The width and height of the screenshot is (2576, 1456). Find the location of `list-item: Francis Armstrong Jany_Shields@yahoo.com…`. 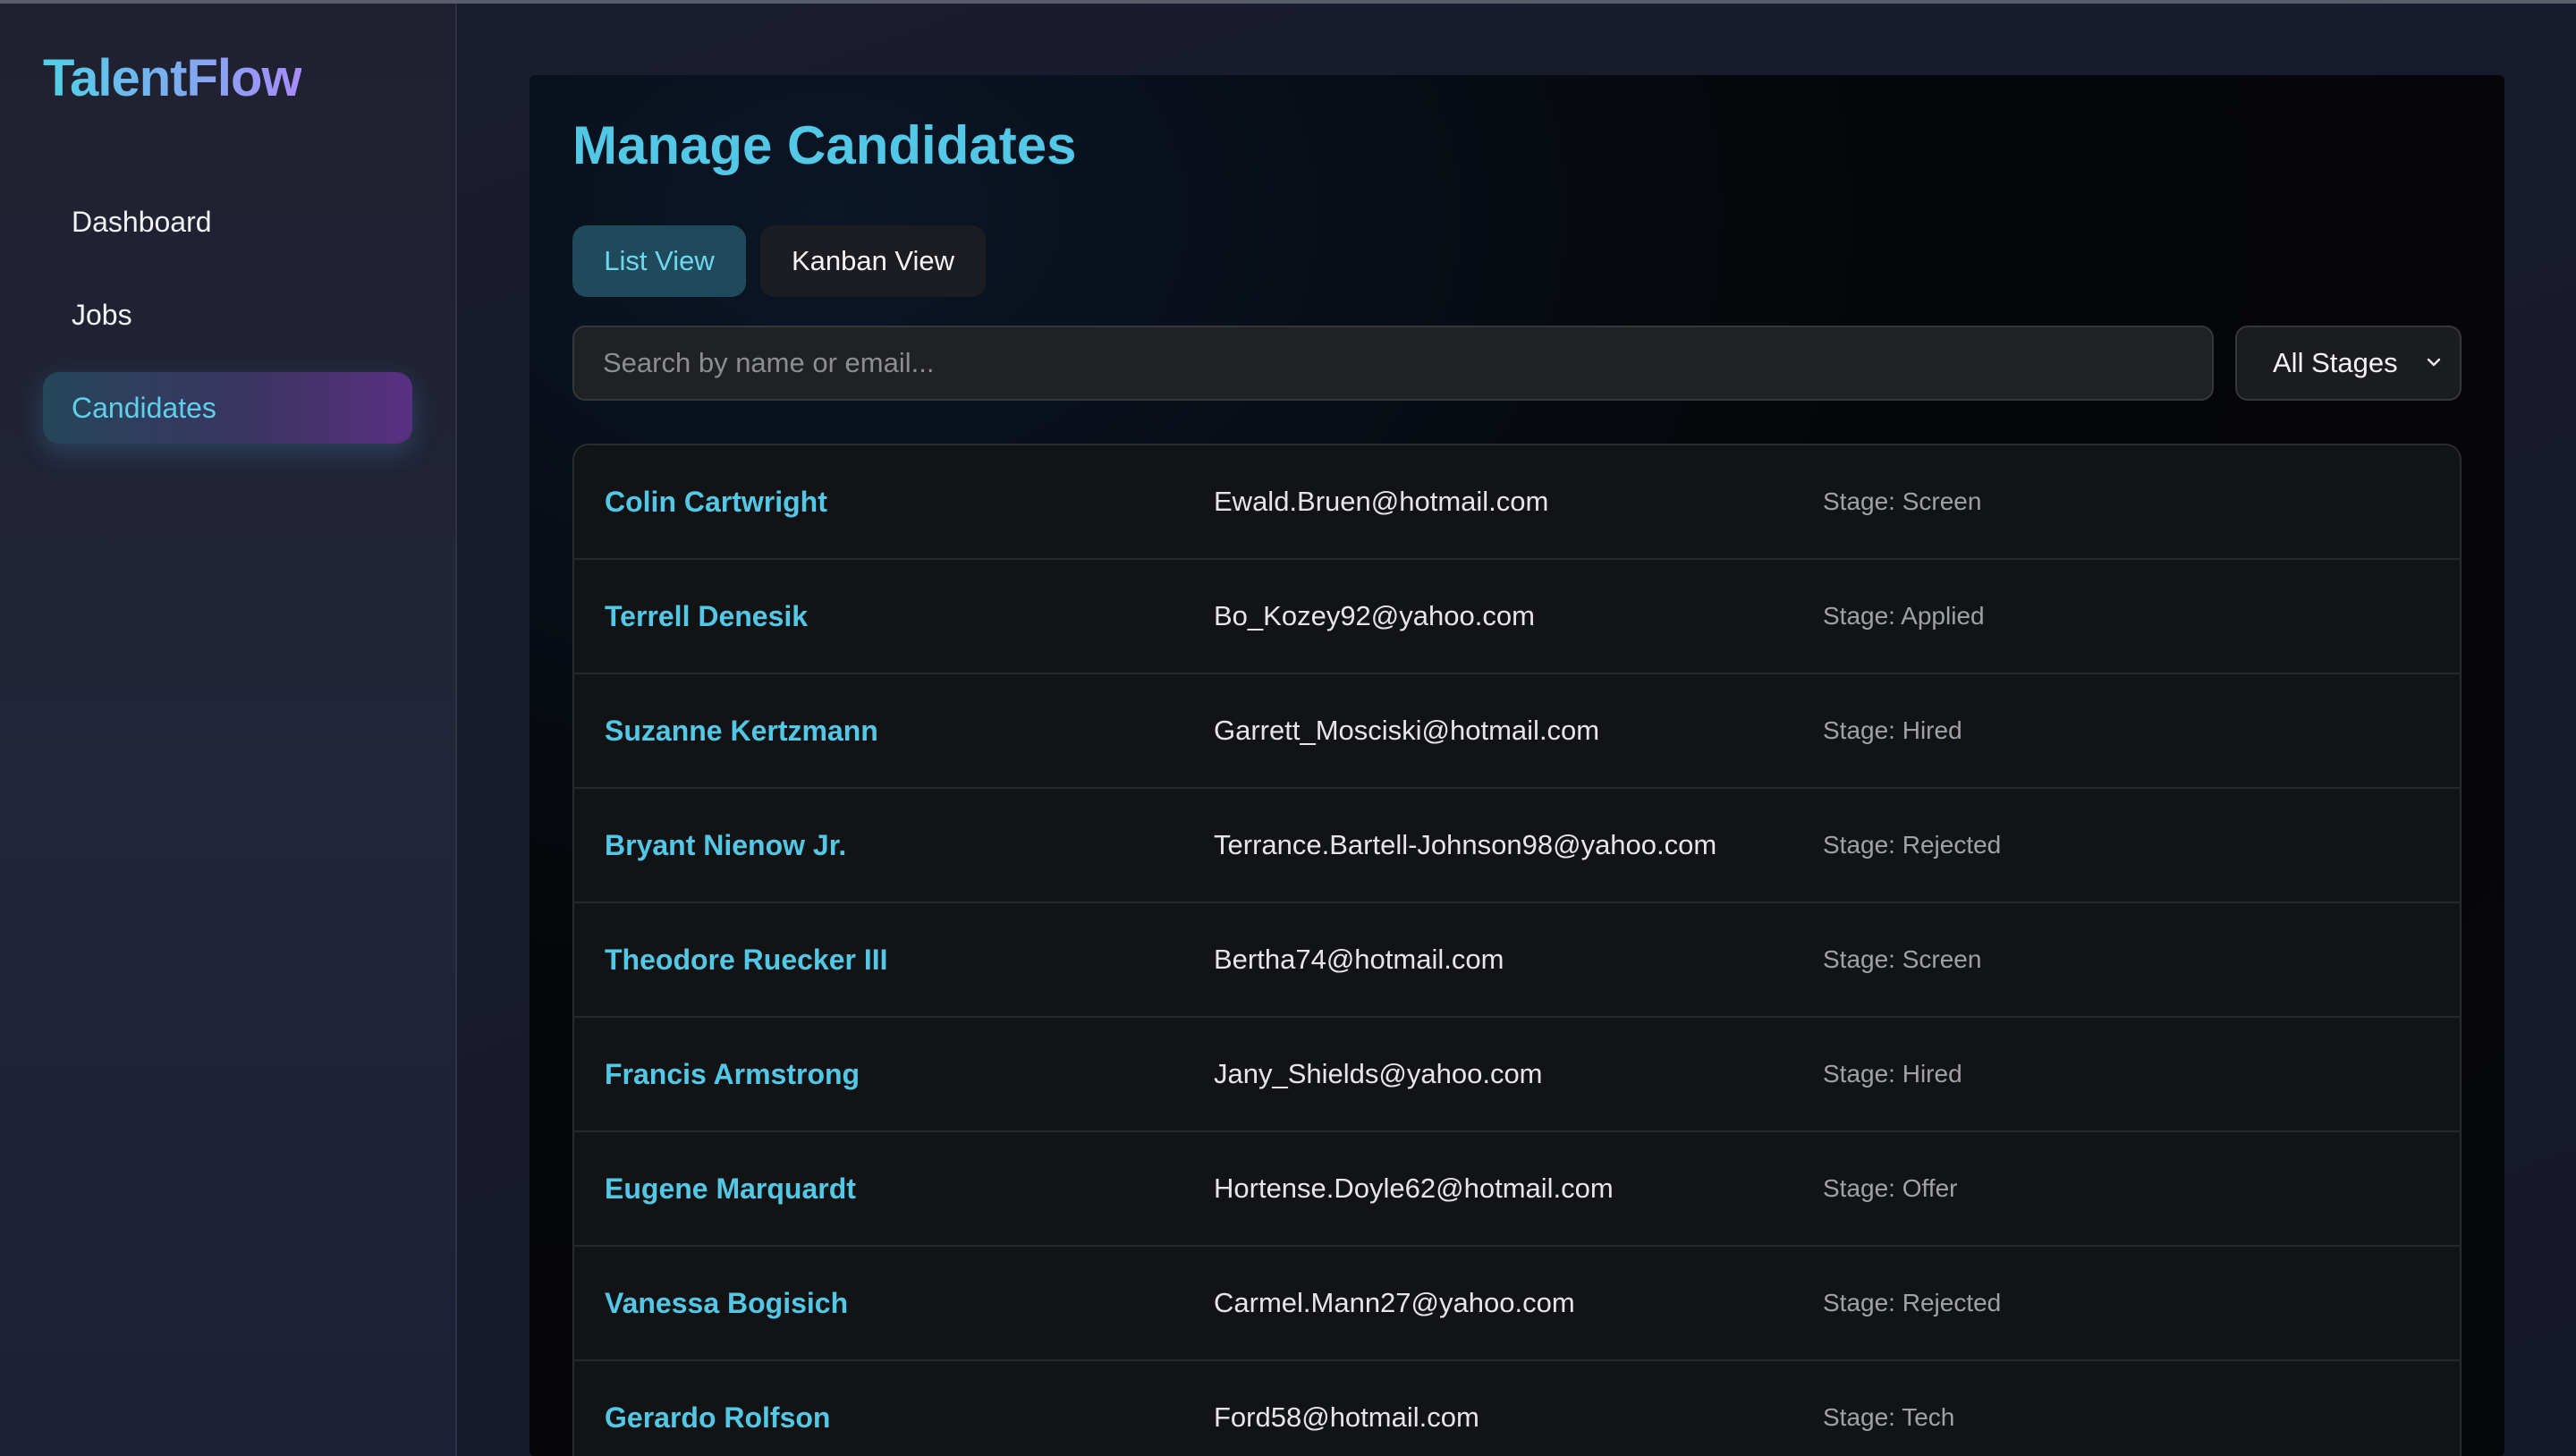

list-item: Francis Armstrong Jany_Shields@yahoo.com… is located at coordinates (1517, 1075).